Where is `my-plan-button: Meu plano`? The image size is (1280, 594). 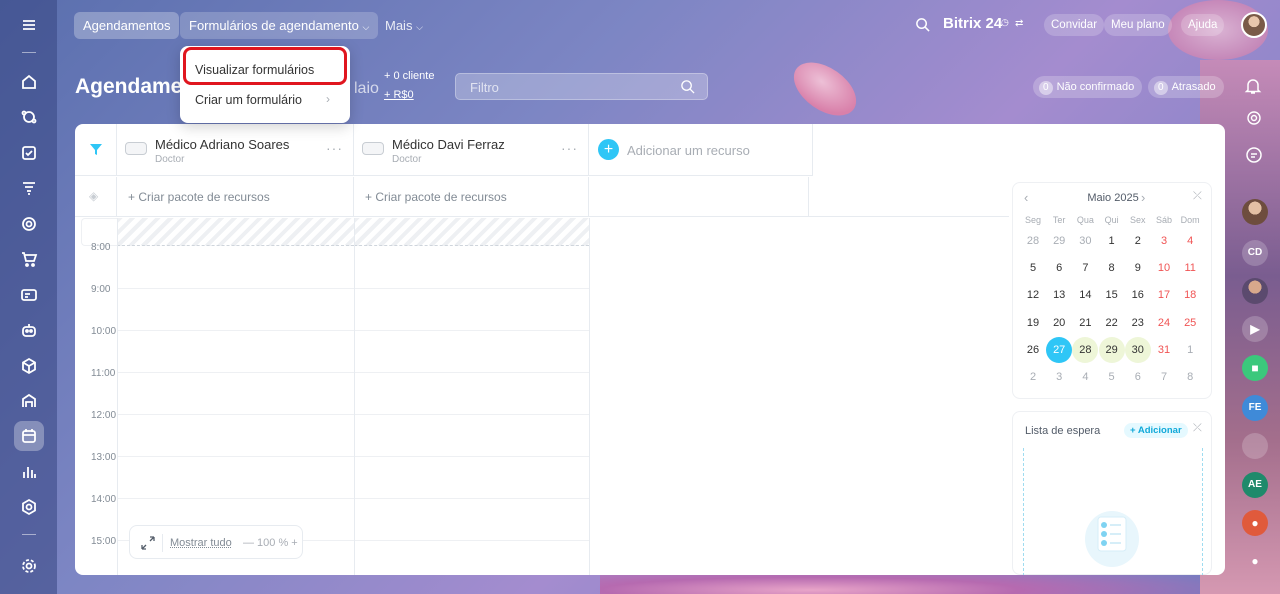 my-plan-button: Meu plano is located at coordinates (1138, 25).